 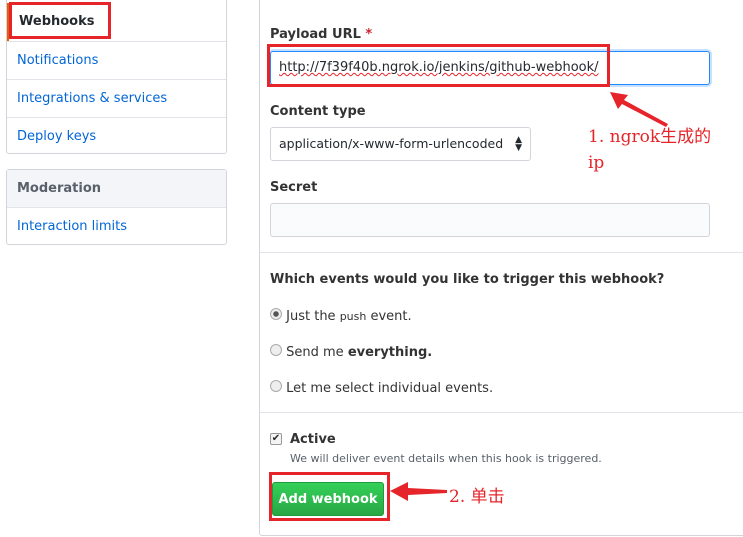 I want to click on annotation-1: 1. ngrok生成的 ip, so click(x=650, y=150).